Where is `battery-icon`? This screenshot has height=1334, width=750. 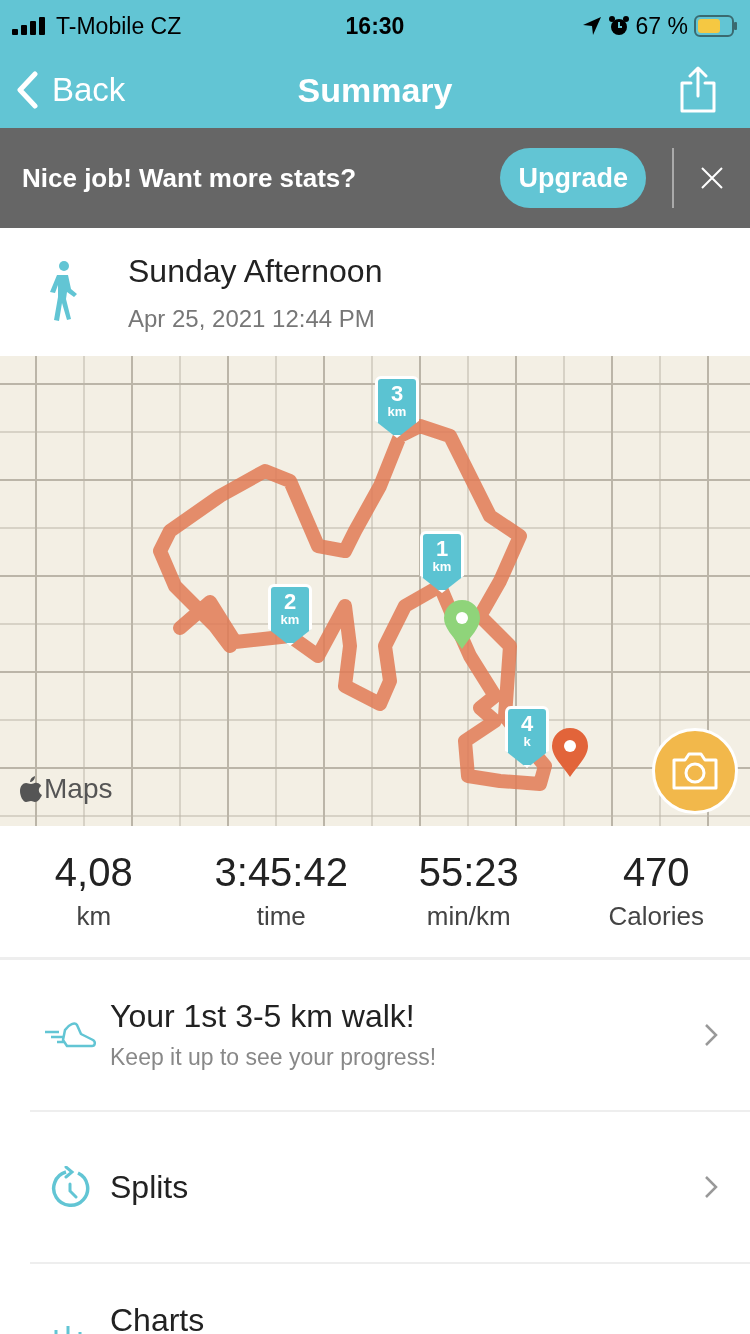 battery-icon is located at coordinates (716, 26).